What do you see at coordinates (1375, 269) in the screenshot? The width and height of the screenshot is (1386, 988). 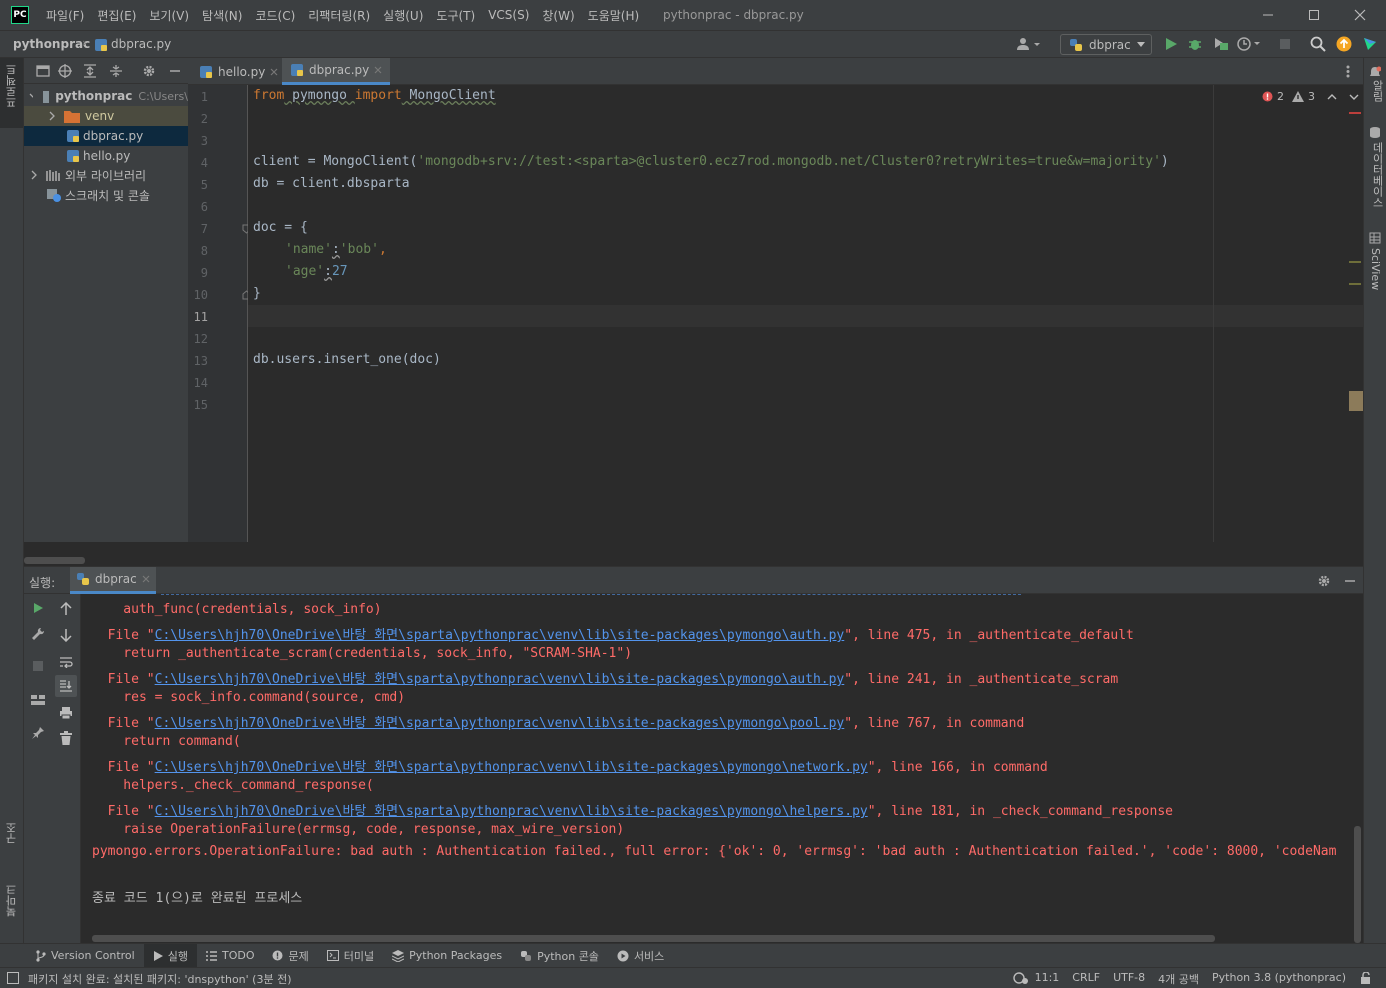 I see `sciview-tool-tab: SciView` at bounding box center [1375, 269].